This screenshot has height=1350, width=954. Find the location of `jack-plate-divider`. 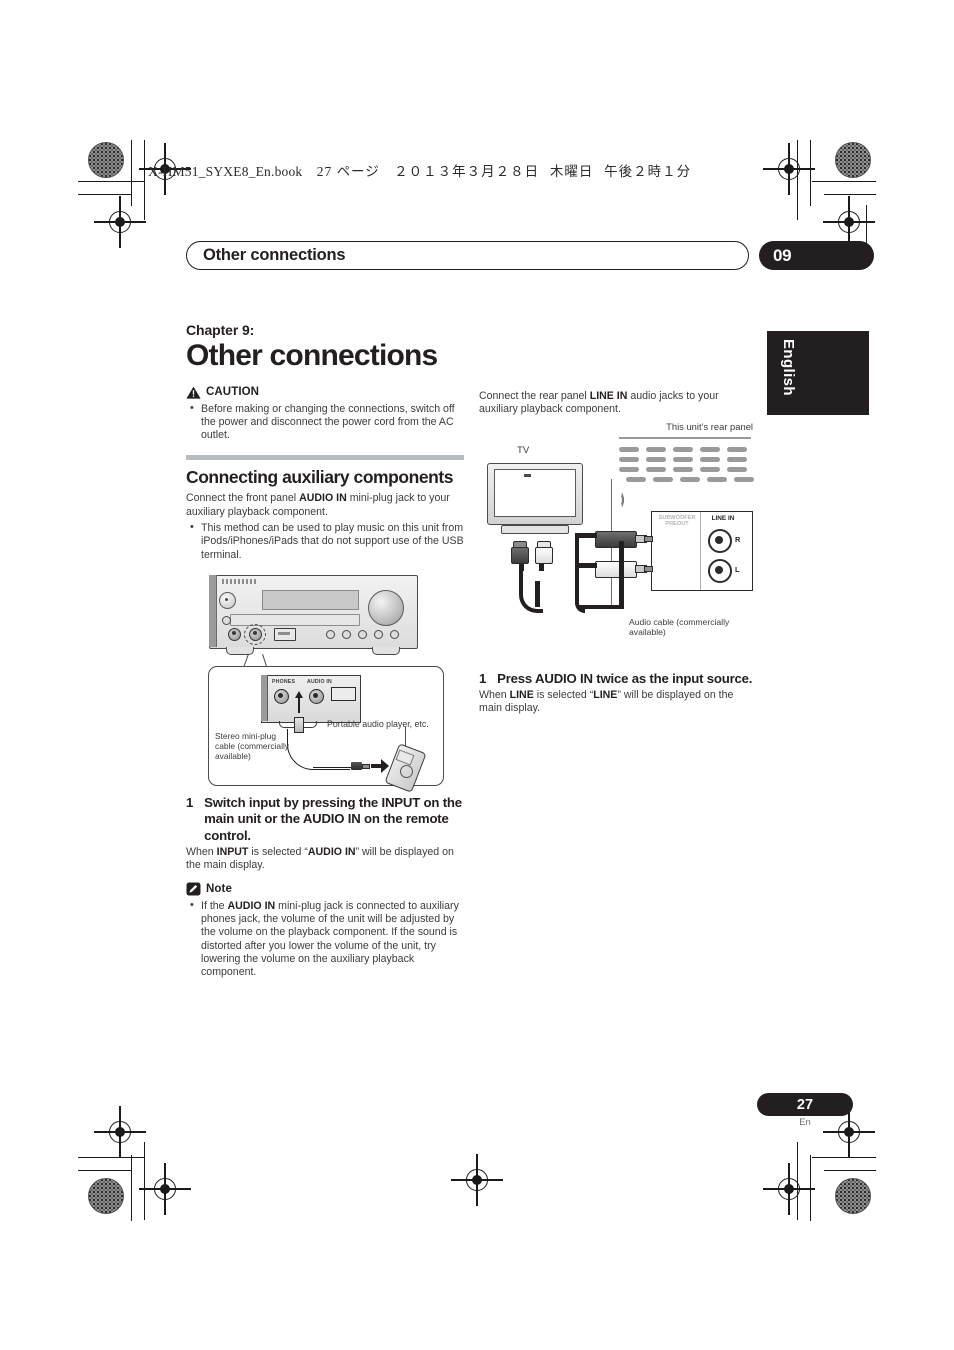

jack-plate-divider is located at coordinates (701, 550).